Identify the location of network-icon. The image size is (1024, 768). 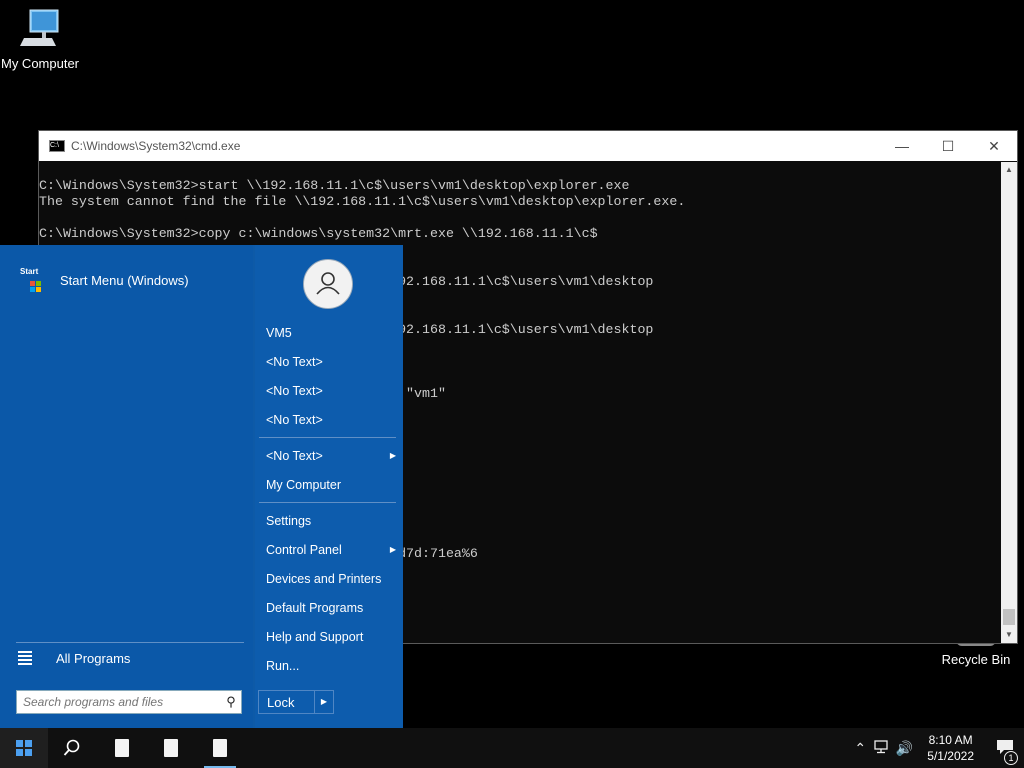
(882, 748).